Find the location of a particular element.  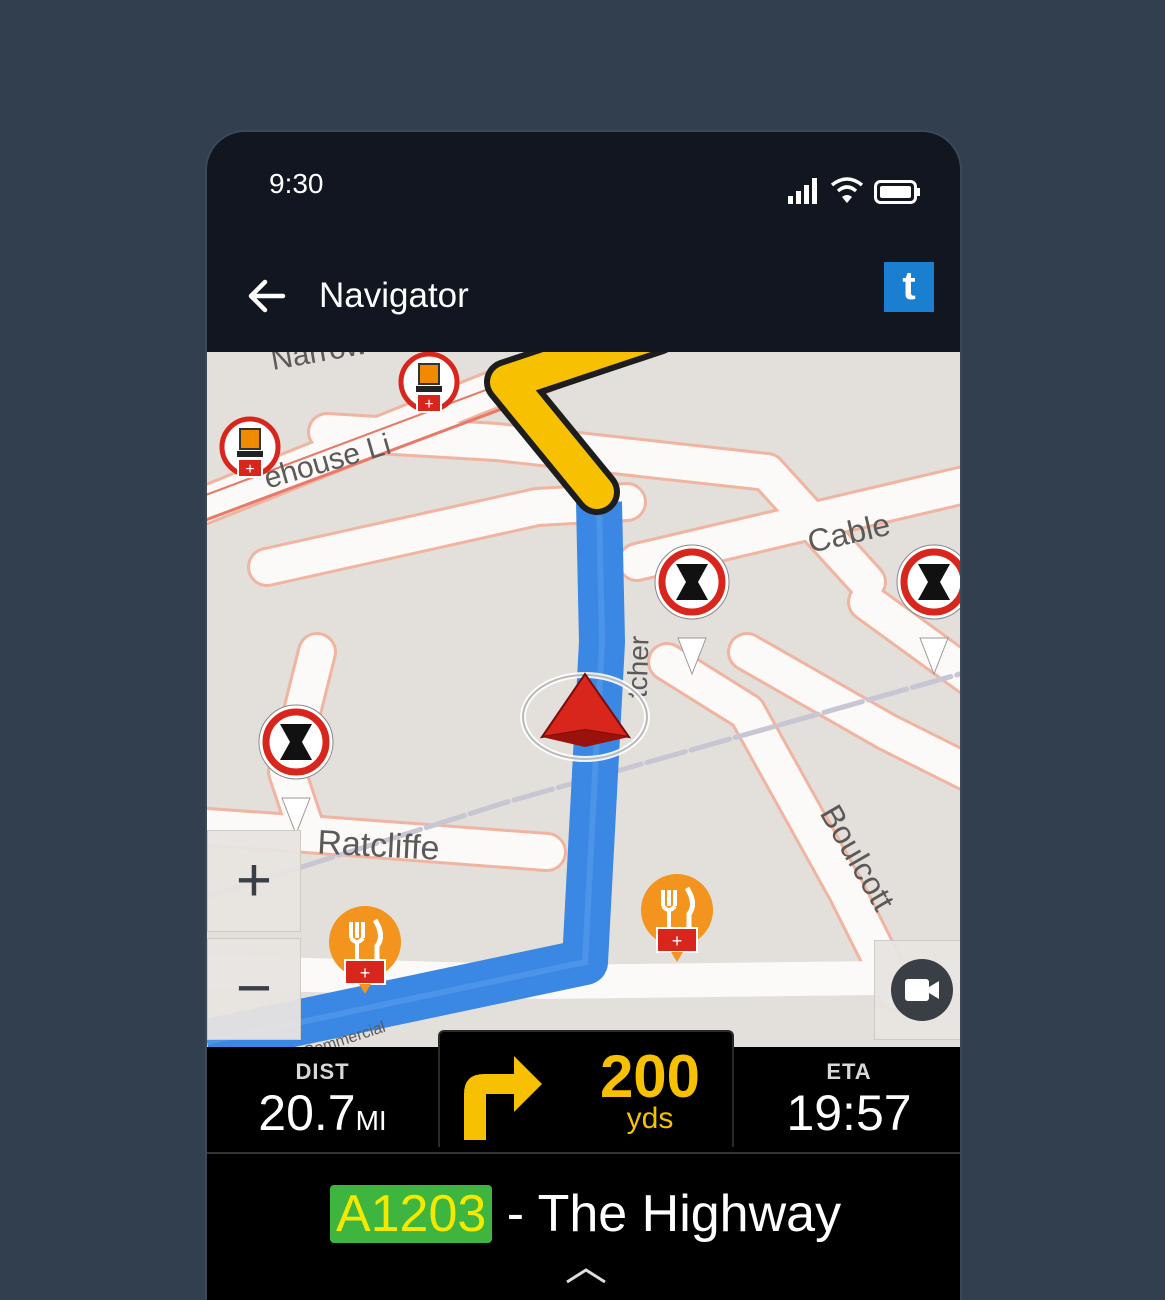

dist-unit: MI is located at coordinates (371, 1120).